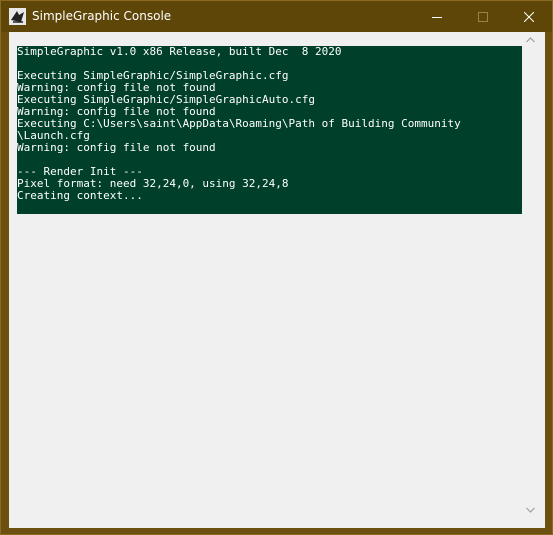 This screenshot has height=535, width=553. I want to click on console-line: Warning: config file not found, so click(116, 147).